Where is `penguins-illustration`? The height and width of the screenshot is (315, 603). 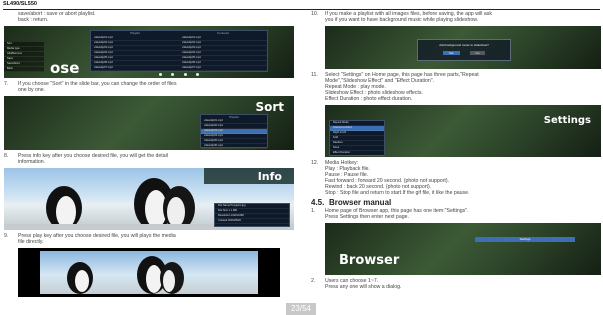 penguins-illustration is located at coordinates (125, 275).